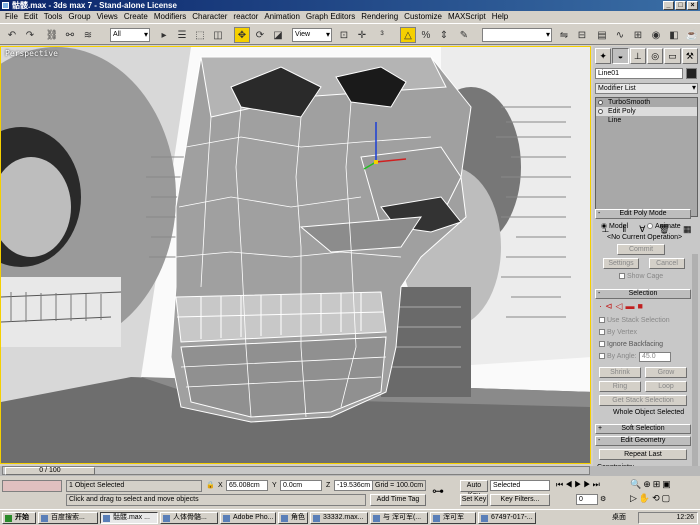  What do you see at coordinates (579, 484) in the screenshot?
I see `playback-controls: ⏮◀▶▶⏭` at bounding box center [579, 484].